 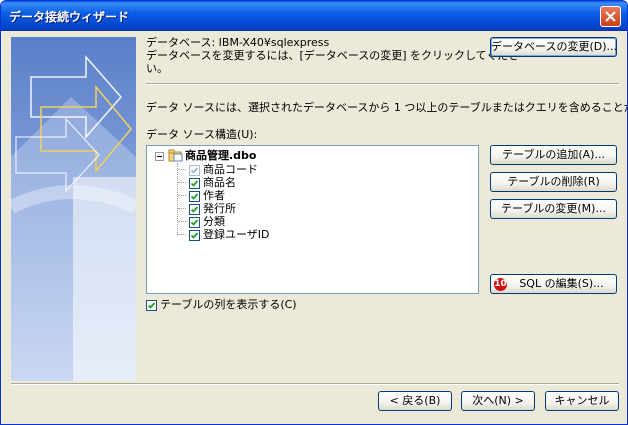 I want to click on title-bar: データ接続ウィザード, so click(x=314, y=16).